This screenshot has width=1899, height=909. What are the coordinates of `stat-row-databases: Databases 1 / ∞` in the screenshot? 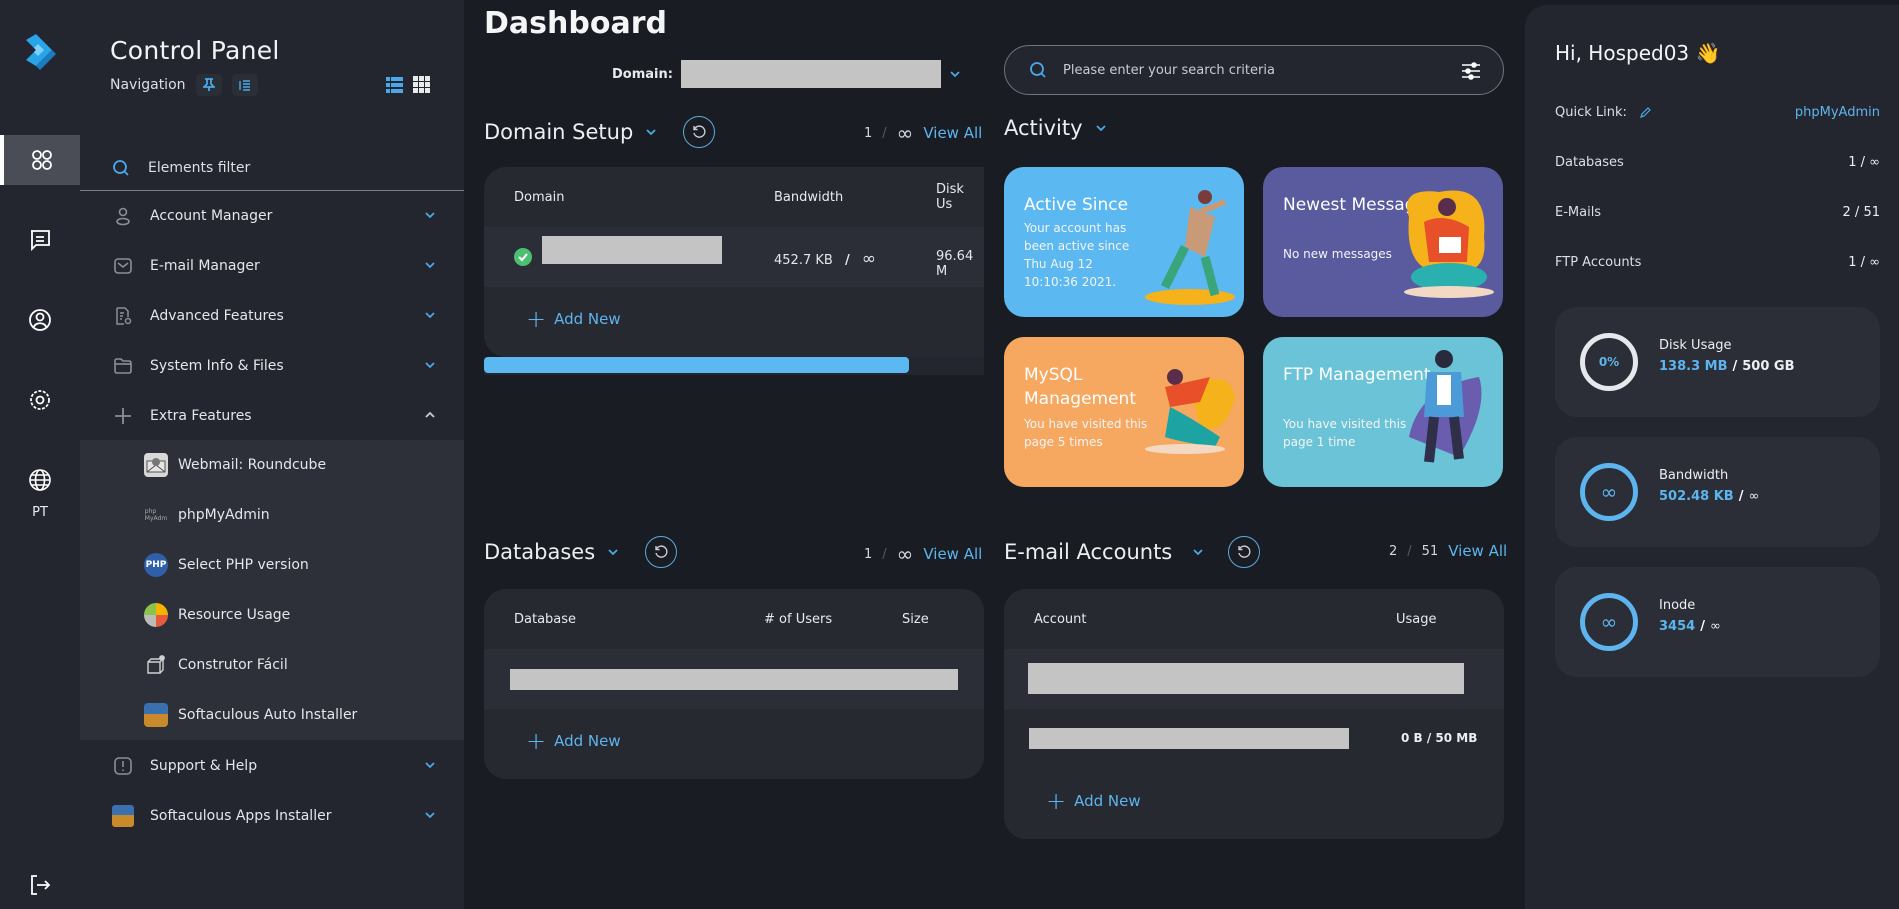 It's located at (1717, 162).